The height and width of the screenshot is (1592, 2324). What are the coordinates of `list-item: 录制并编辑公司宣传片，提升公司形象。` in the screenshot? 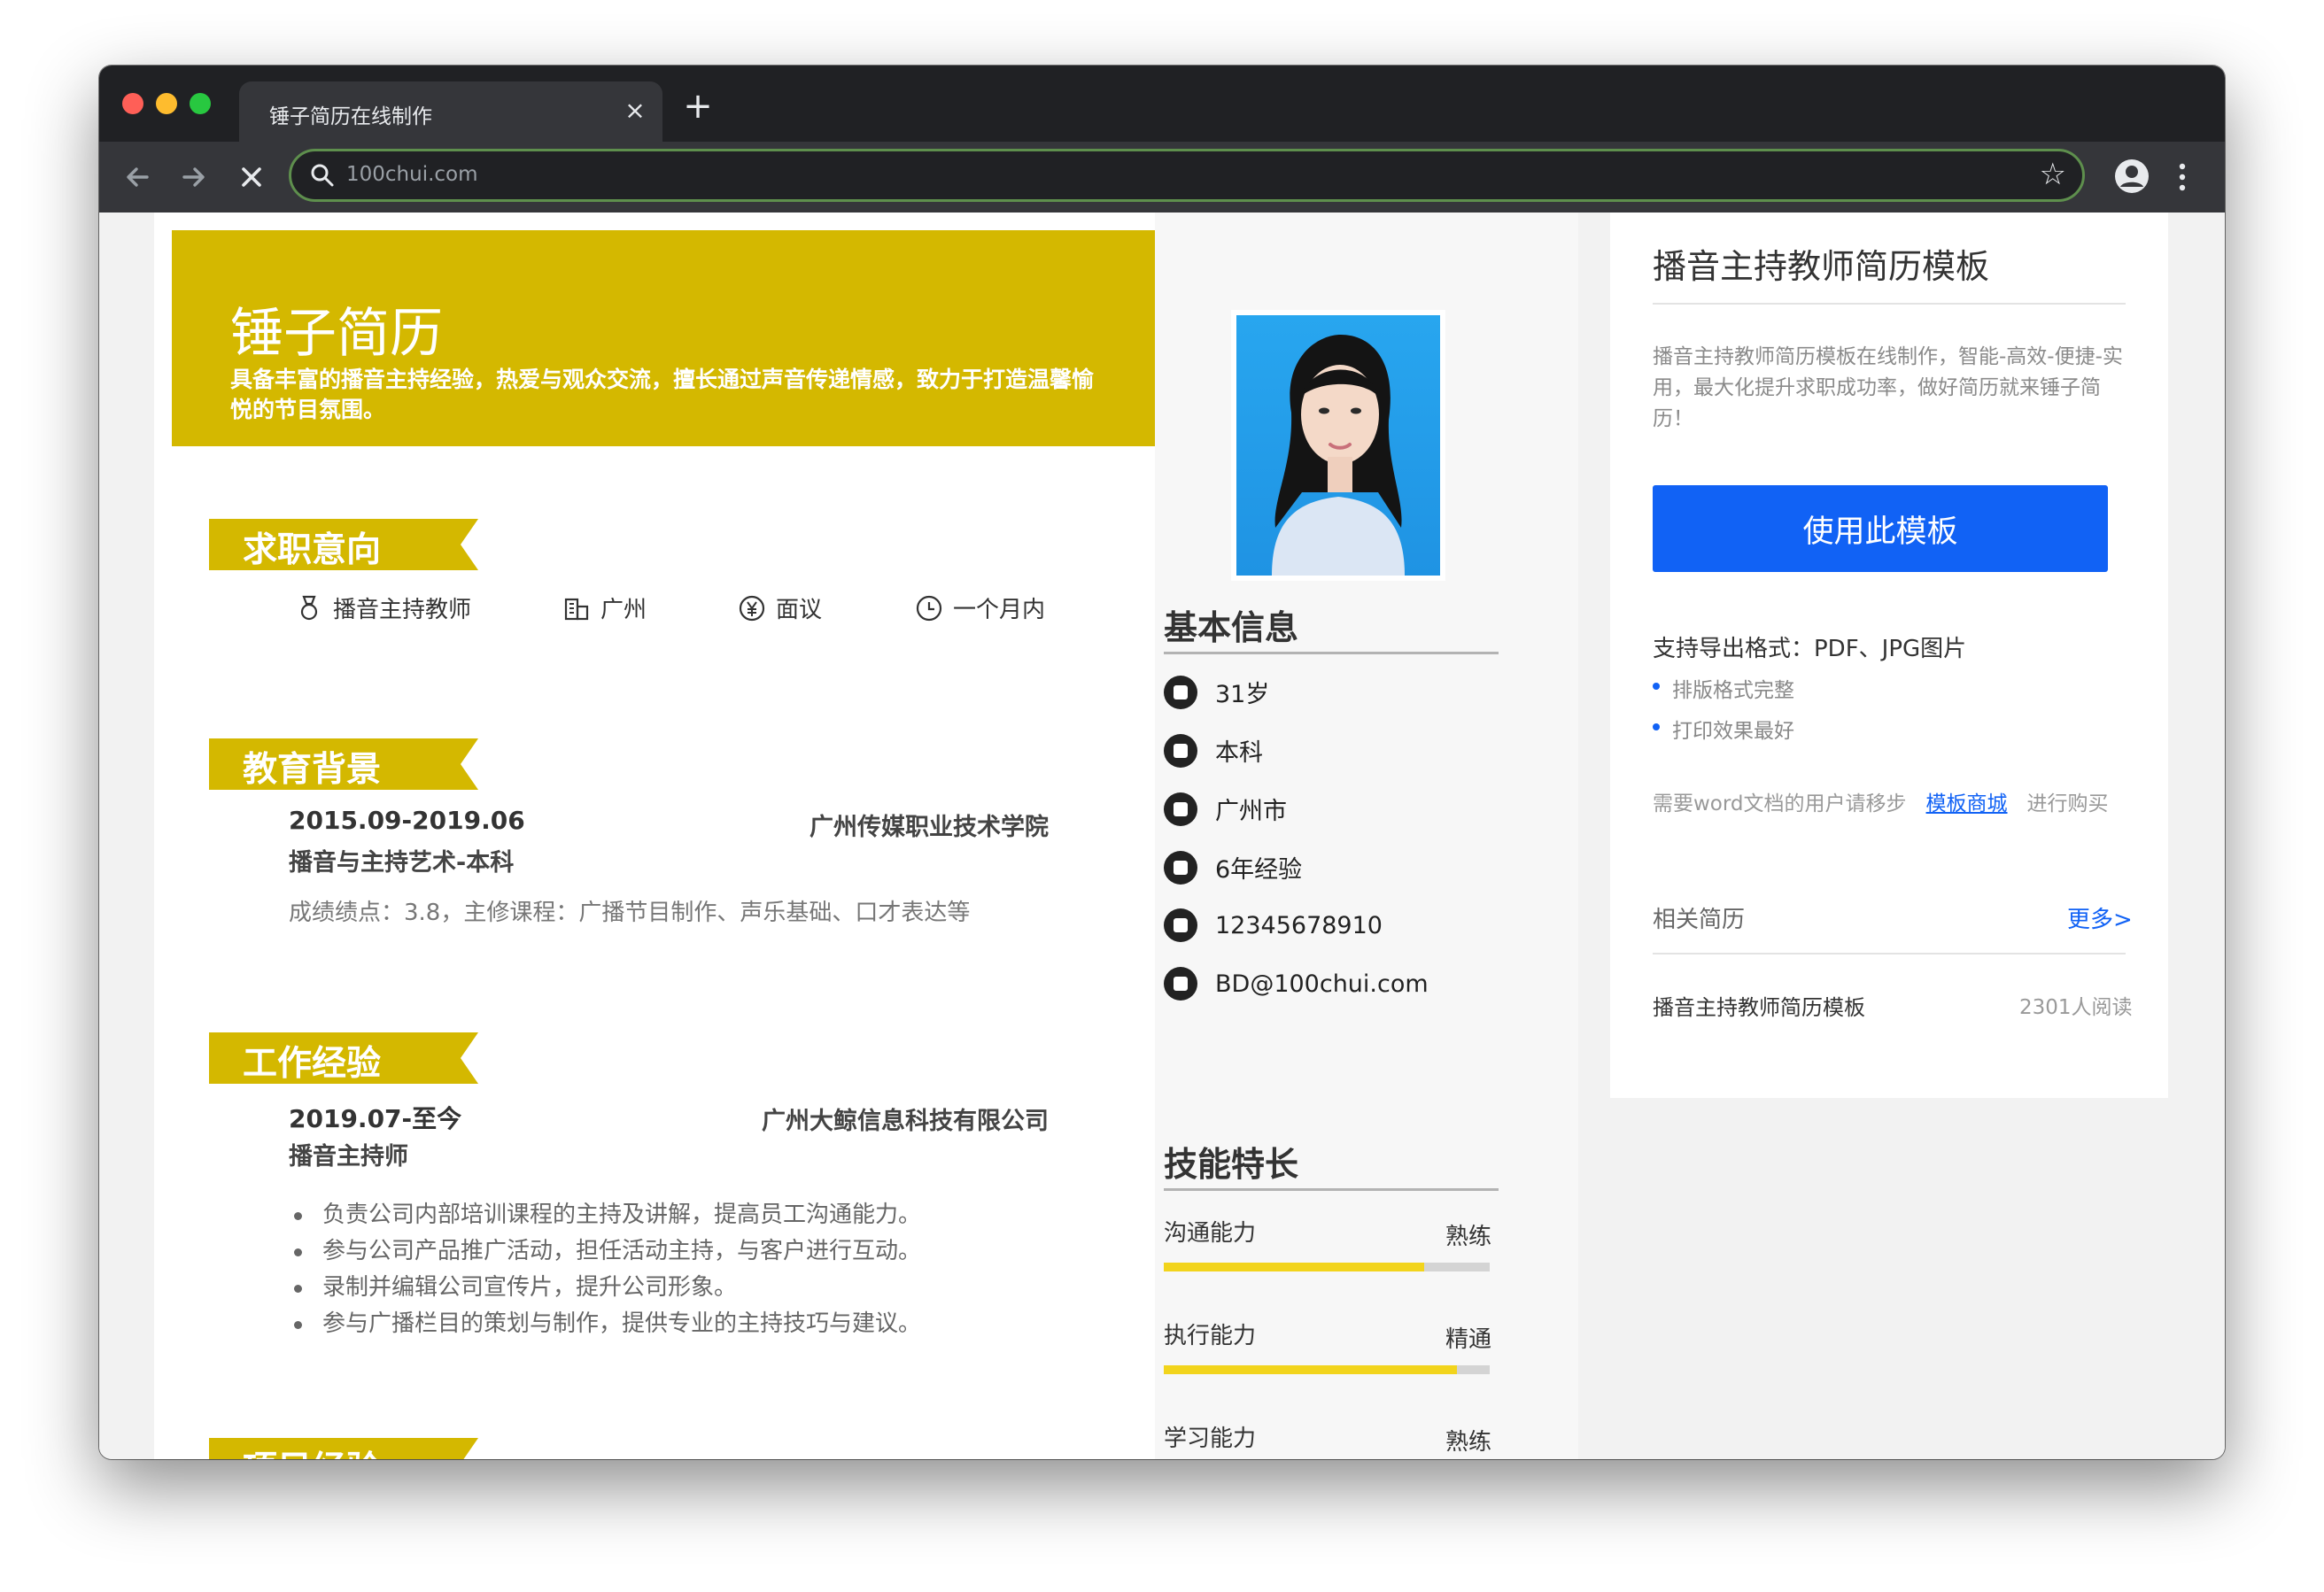 It's located at (605, 1288).